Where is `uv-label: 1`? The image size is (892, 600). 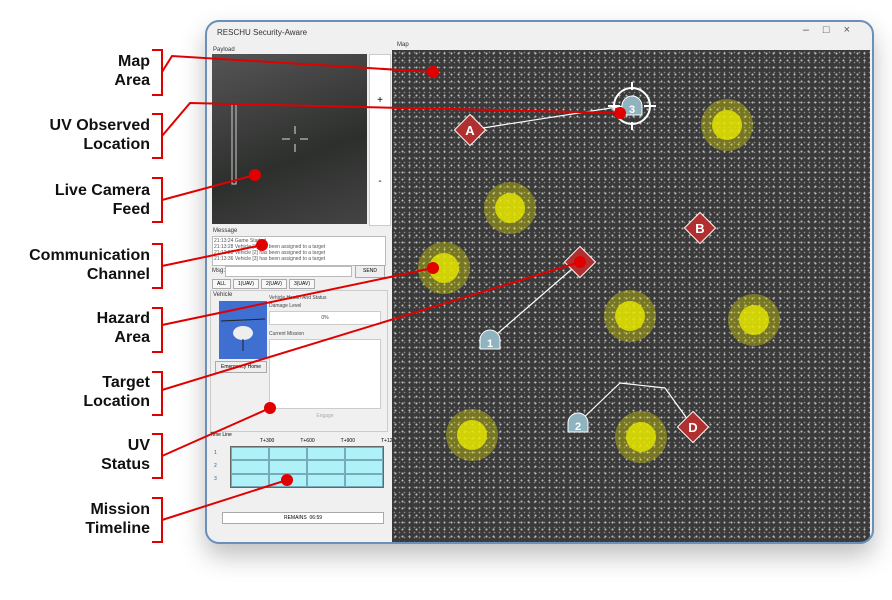
uv-label: 1 is located at coordinates (490, 344).